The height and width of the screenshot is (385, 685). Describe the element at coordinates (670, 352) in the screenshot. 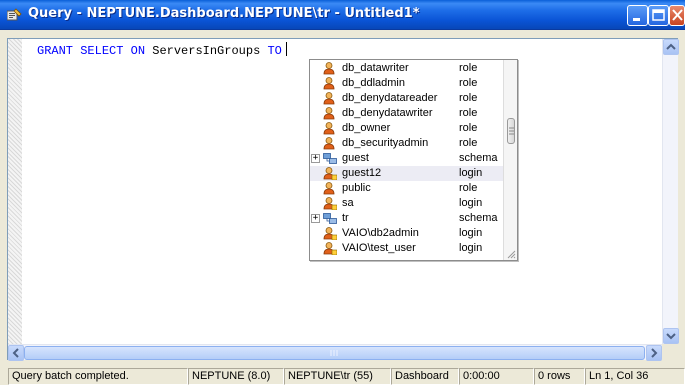

I see `scrollbar-corner` at that location.